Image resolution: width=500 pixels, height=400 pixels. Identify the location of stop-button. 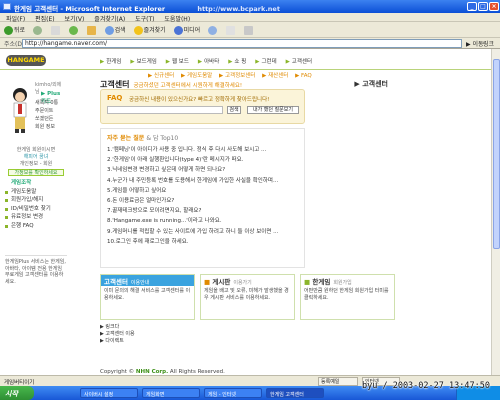
(55, 30).